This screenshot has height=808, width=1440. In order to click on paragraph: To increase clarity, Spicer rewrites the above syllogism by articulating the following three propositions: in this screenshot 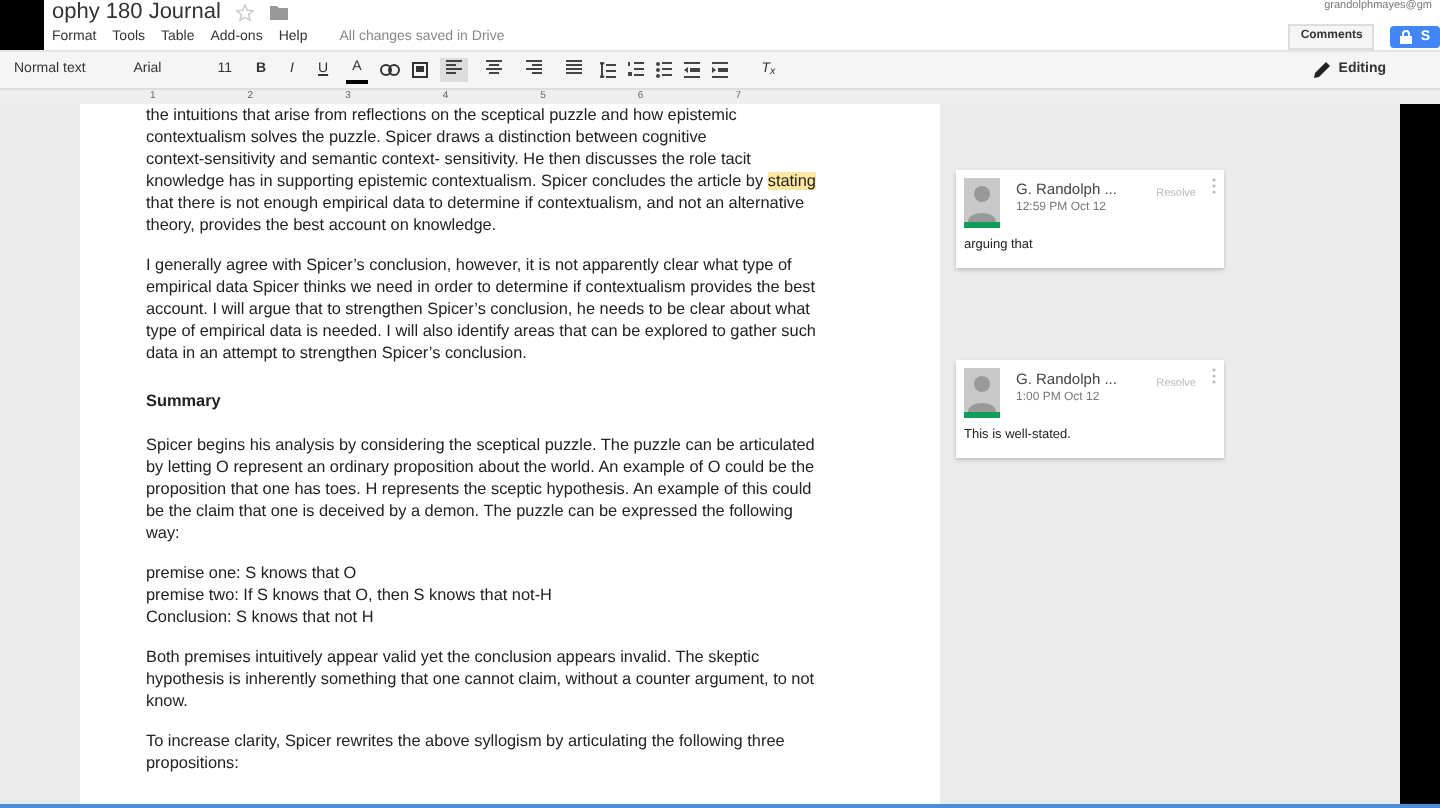, I will do `click(466, 752)`.